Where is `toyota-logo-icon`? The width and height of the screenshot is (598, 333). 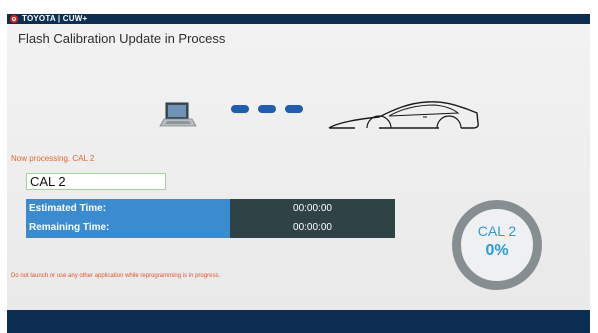
toyota-logo-icon is located at coordinates (14, 19).